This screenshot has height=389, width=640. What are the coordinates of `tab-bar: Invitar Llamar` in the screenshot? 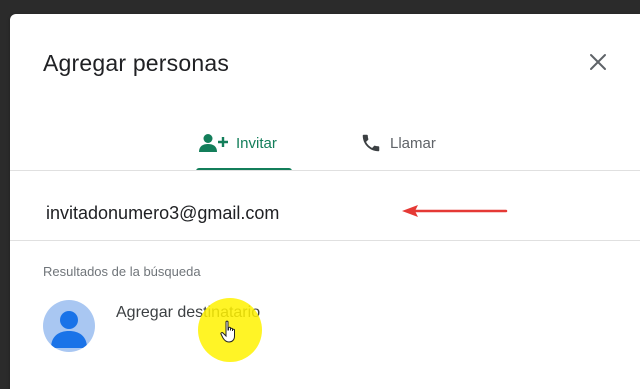 It's located at (325, 146).